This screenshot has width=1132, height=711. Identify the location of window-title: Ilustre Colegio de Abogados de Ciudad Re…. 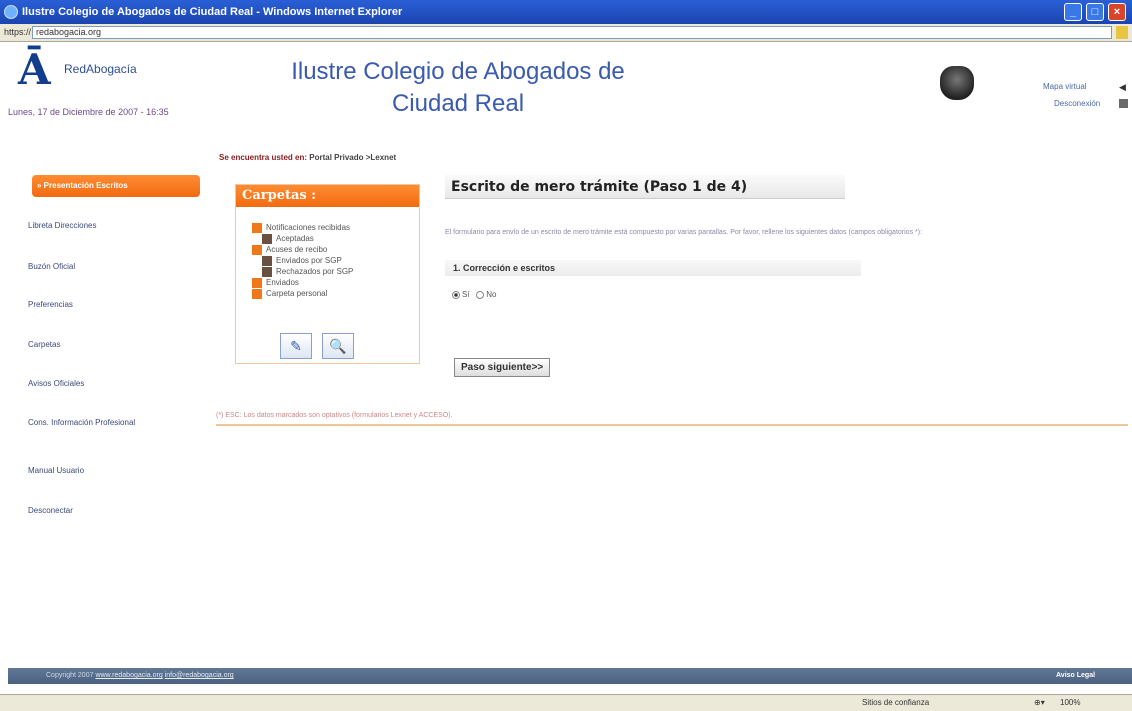
(212, 12).